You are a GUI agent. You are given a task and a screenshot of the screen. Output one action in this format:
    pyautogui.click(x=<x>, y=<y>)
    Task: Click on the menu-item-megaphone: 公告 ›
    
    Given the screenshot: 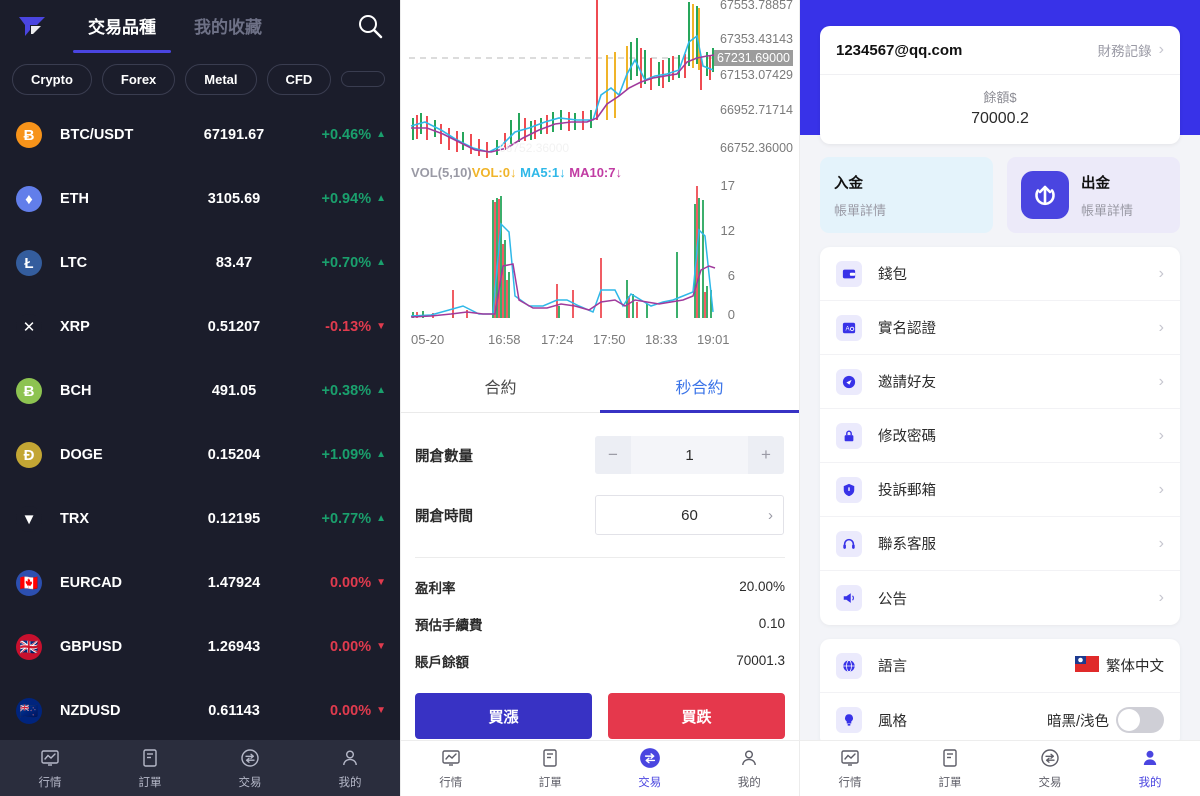 What is the action you would take?
    pyautogui.click(x=1000, y=598)
    